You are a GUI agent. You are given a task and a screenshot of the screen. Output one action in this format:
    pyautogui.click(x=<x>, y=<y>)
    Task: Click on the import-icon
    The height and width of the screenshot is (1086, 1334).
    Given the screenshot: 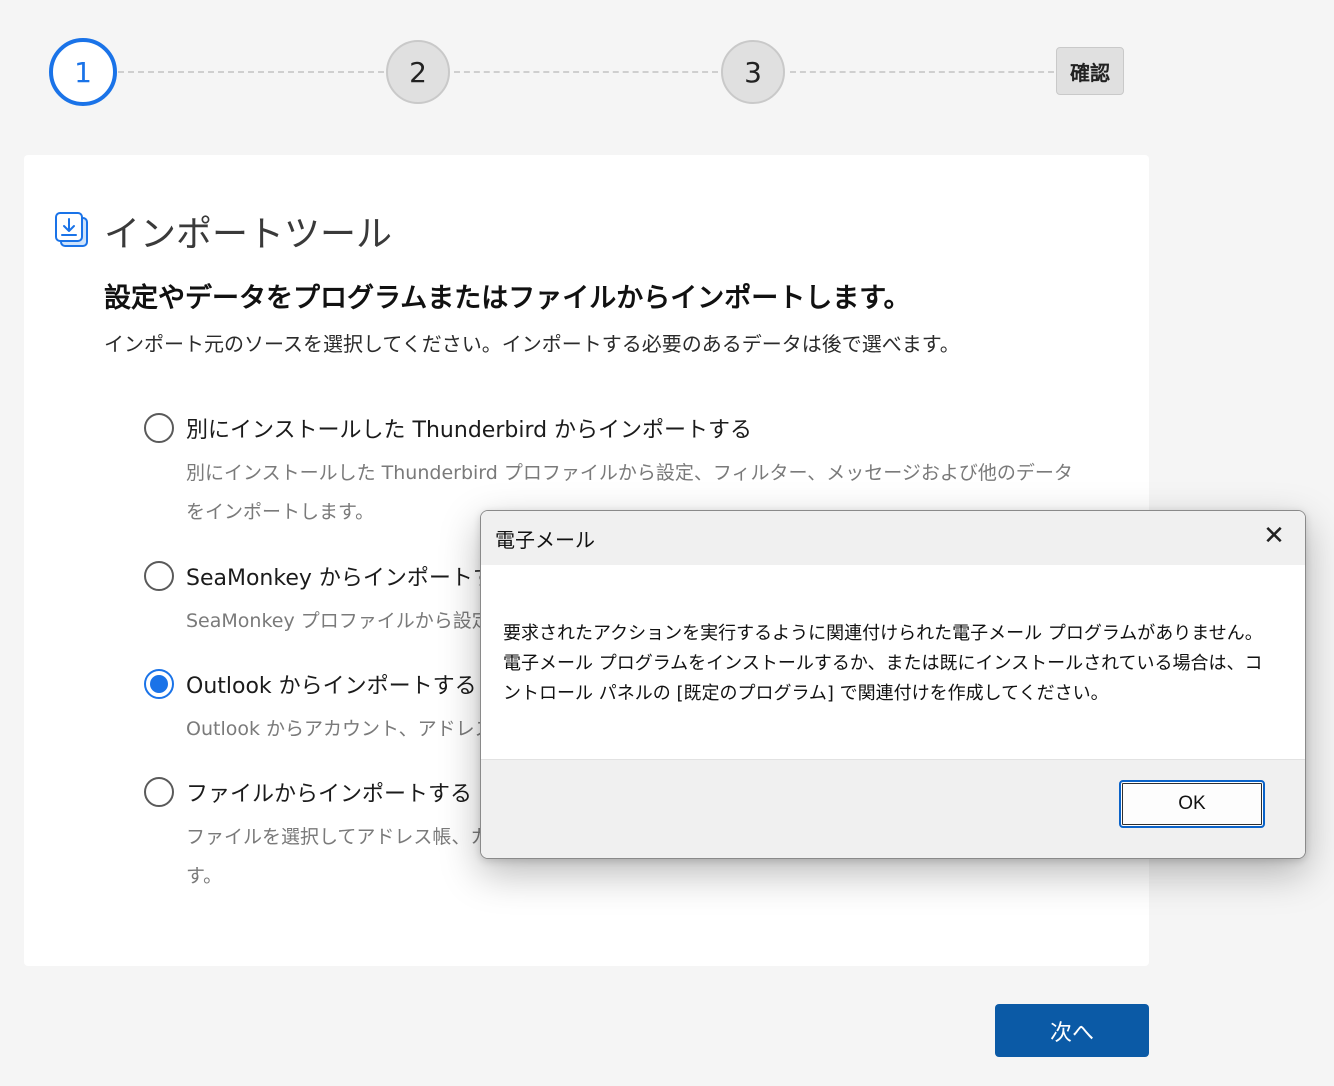 What is the action you would take?
    pyautogui.click(x=71, y=229)
    